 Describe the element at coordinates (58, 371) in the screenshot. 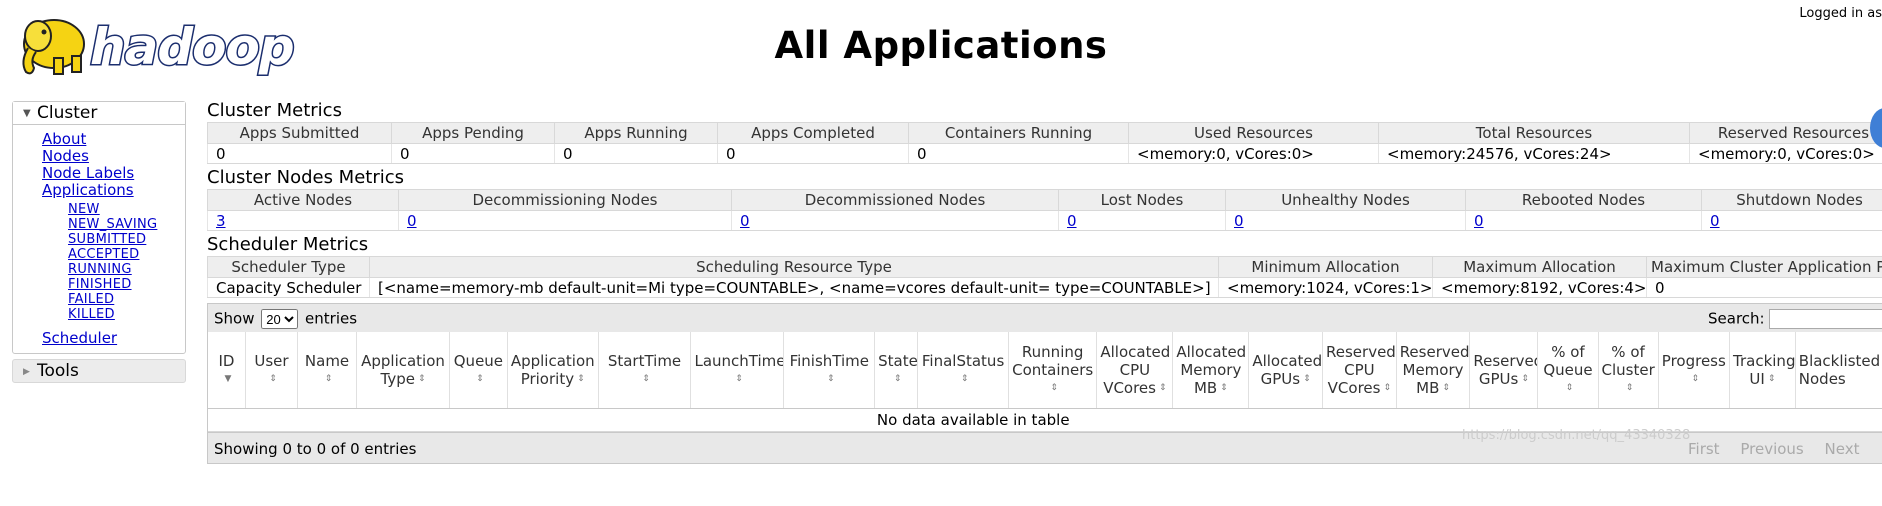

I see `tools-label: Tools` at that location.